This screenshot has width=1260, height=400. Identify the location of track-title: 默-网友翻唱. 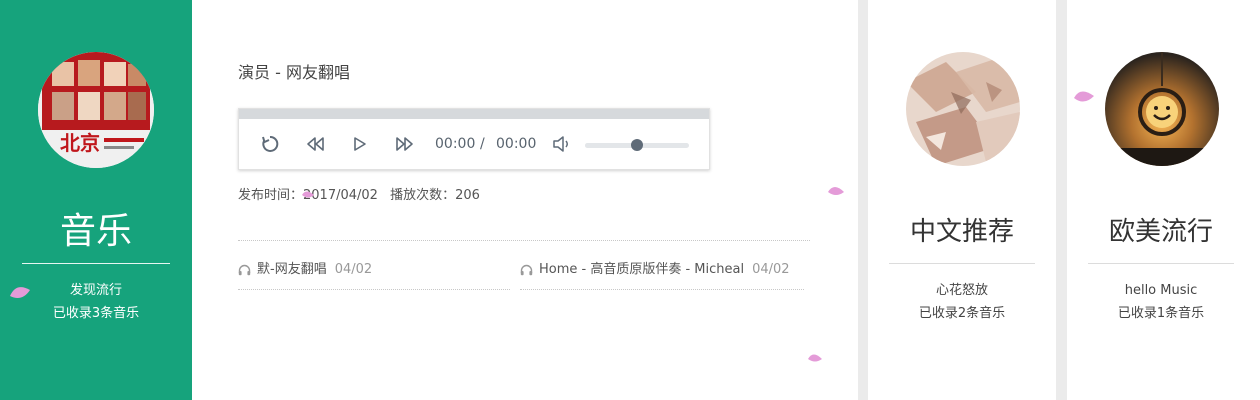
(292, 269).